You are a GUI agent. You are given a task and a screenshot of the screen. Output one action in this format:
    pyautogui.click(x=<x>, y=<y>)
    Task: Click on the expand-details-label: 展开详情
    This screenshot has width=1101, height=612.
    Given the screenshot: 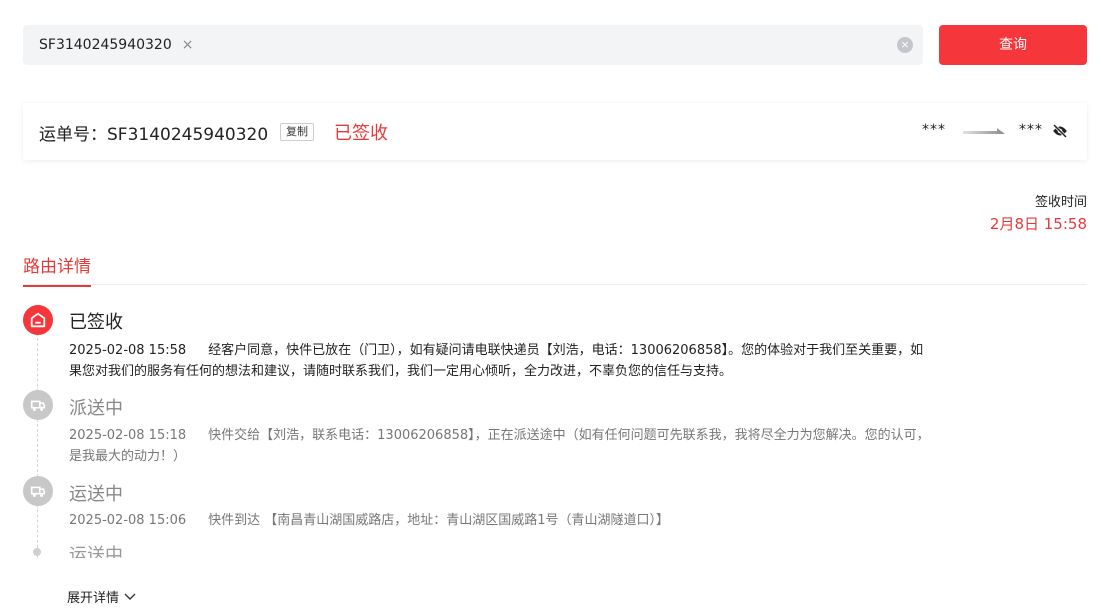 What is the action you would take?
    pyautogui.click(x=93, y=598)
    